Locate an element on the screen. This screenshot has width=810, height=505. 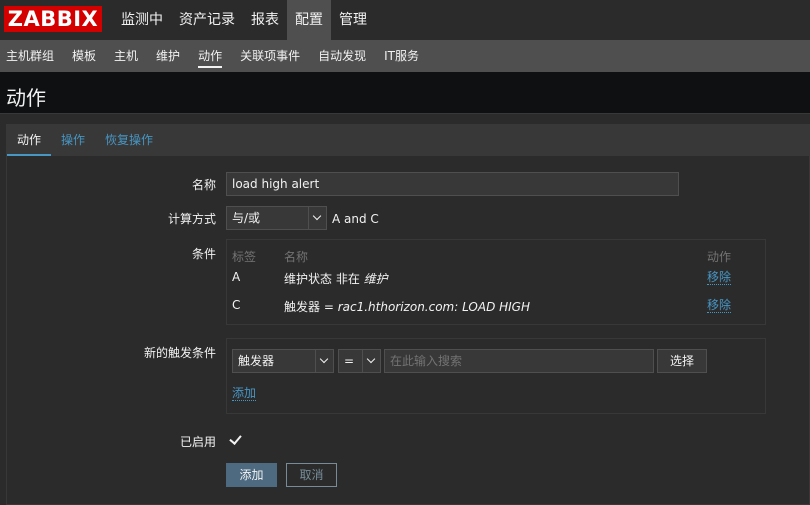
calculation-label: 计算方式 is located at coordinates (191, 219).